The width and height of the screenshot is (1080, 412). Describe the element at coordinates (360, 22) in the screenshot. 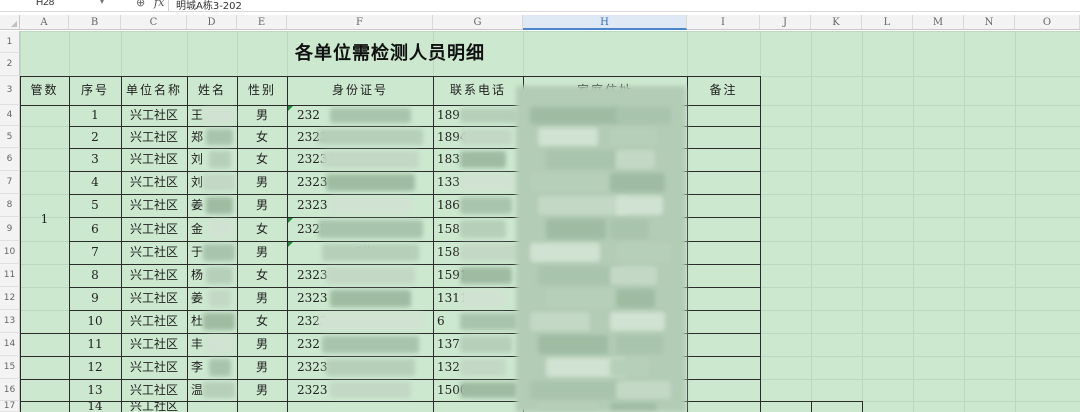

I see `column-header-f: F` at that location.